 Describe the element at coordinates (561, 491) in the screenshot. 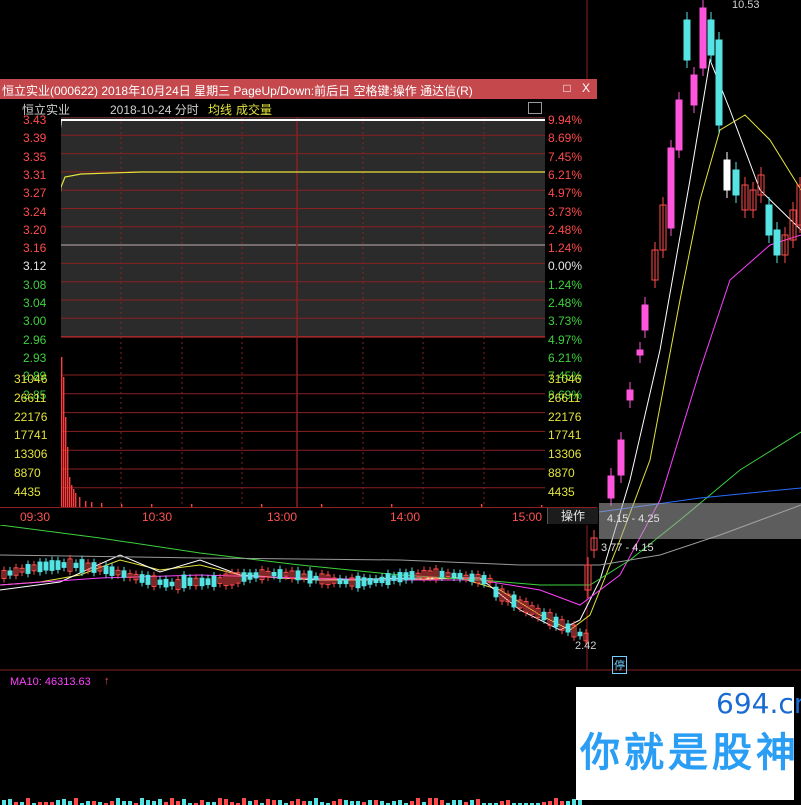

I see `volume-tick-right: 4435` at that location.